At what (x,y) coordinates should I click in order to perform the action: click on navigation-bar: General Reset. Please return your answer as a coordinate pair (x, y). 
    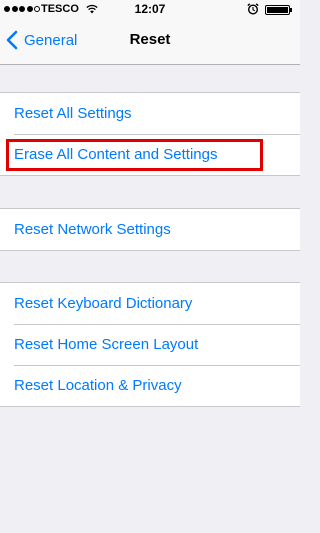
    Looking at the image, I should click on (150, 42).